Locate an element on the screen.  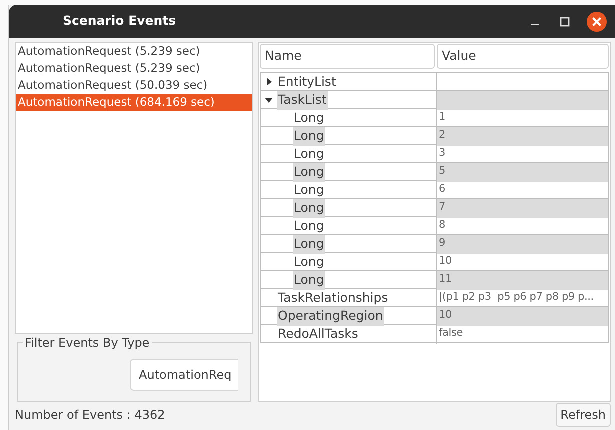
property-value: 1 is located at coordinates (442, 117).